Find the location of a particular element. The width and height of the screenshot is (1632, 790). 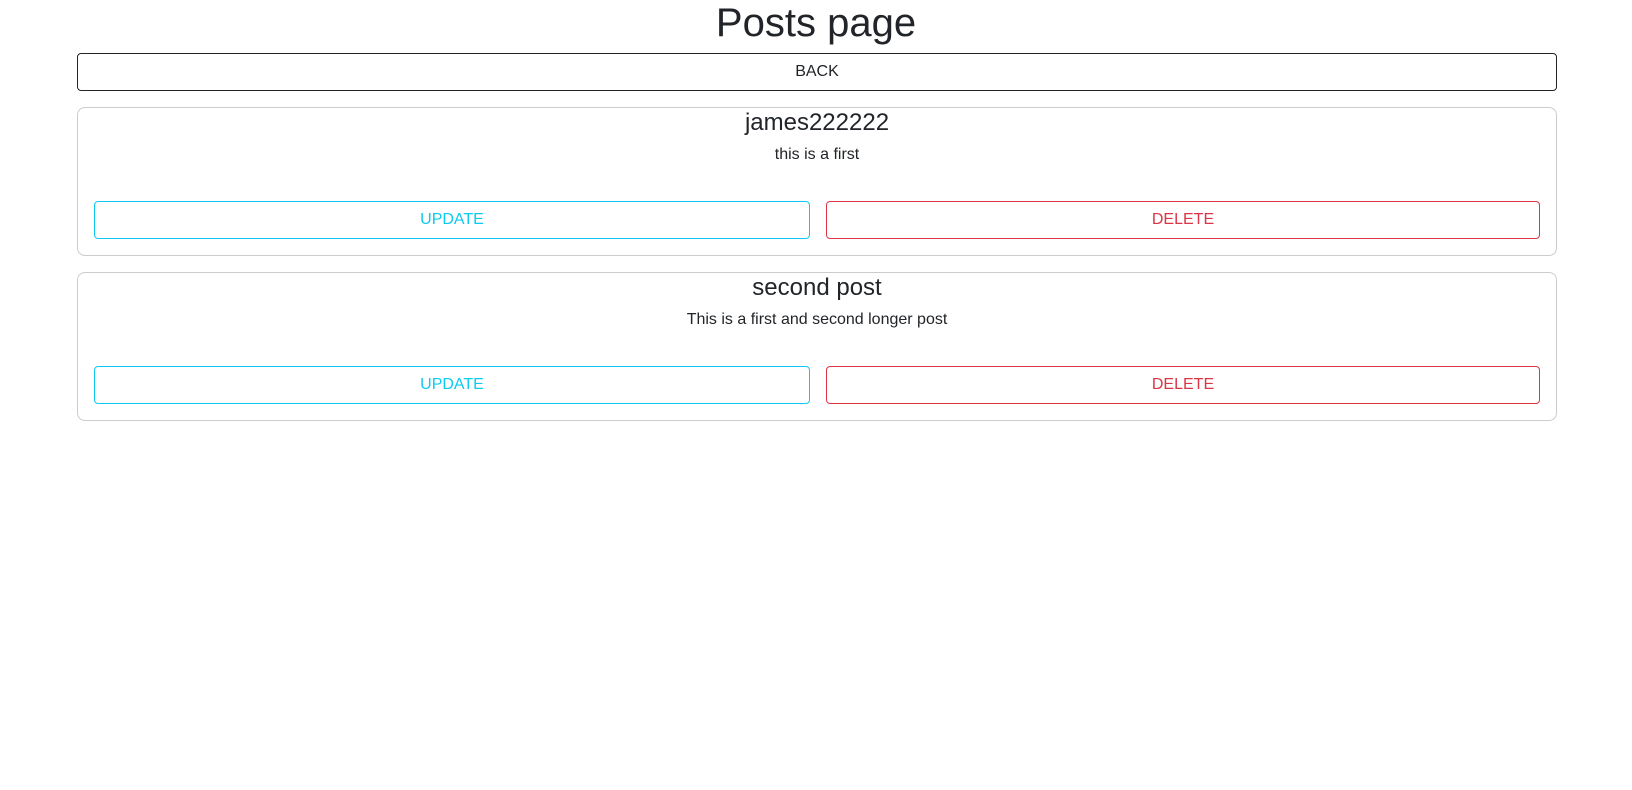

page-title: Posts page is located at coordinates (816, 23).